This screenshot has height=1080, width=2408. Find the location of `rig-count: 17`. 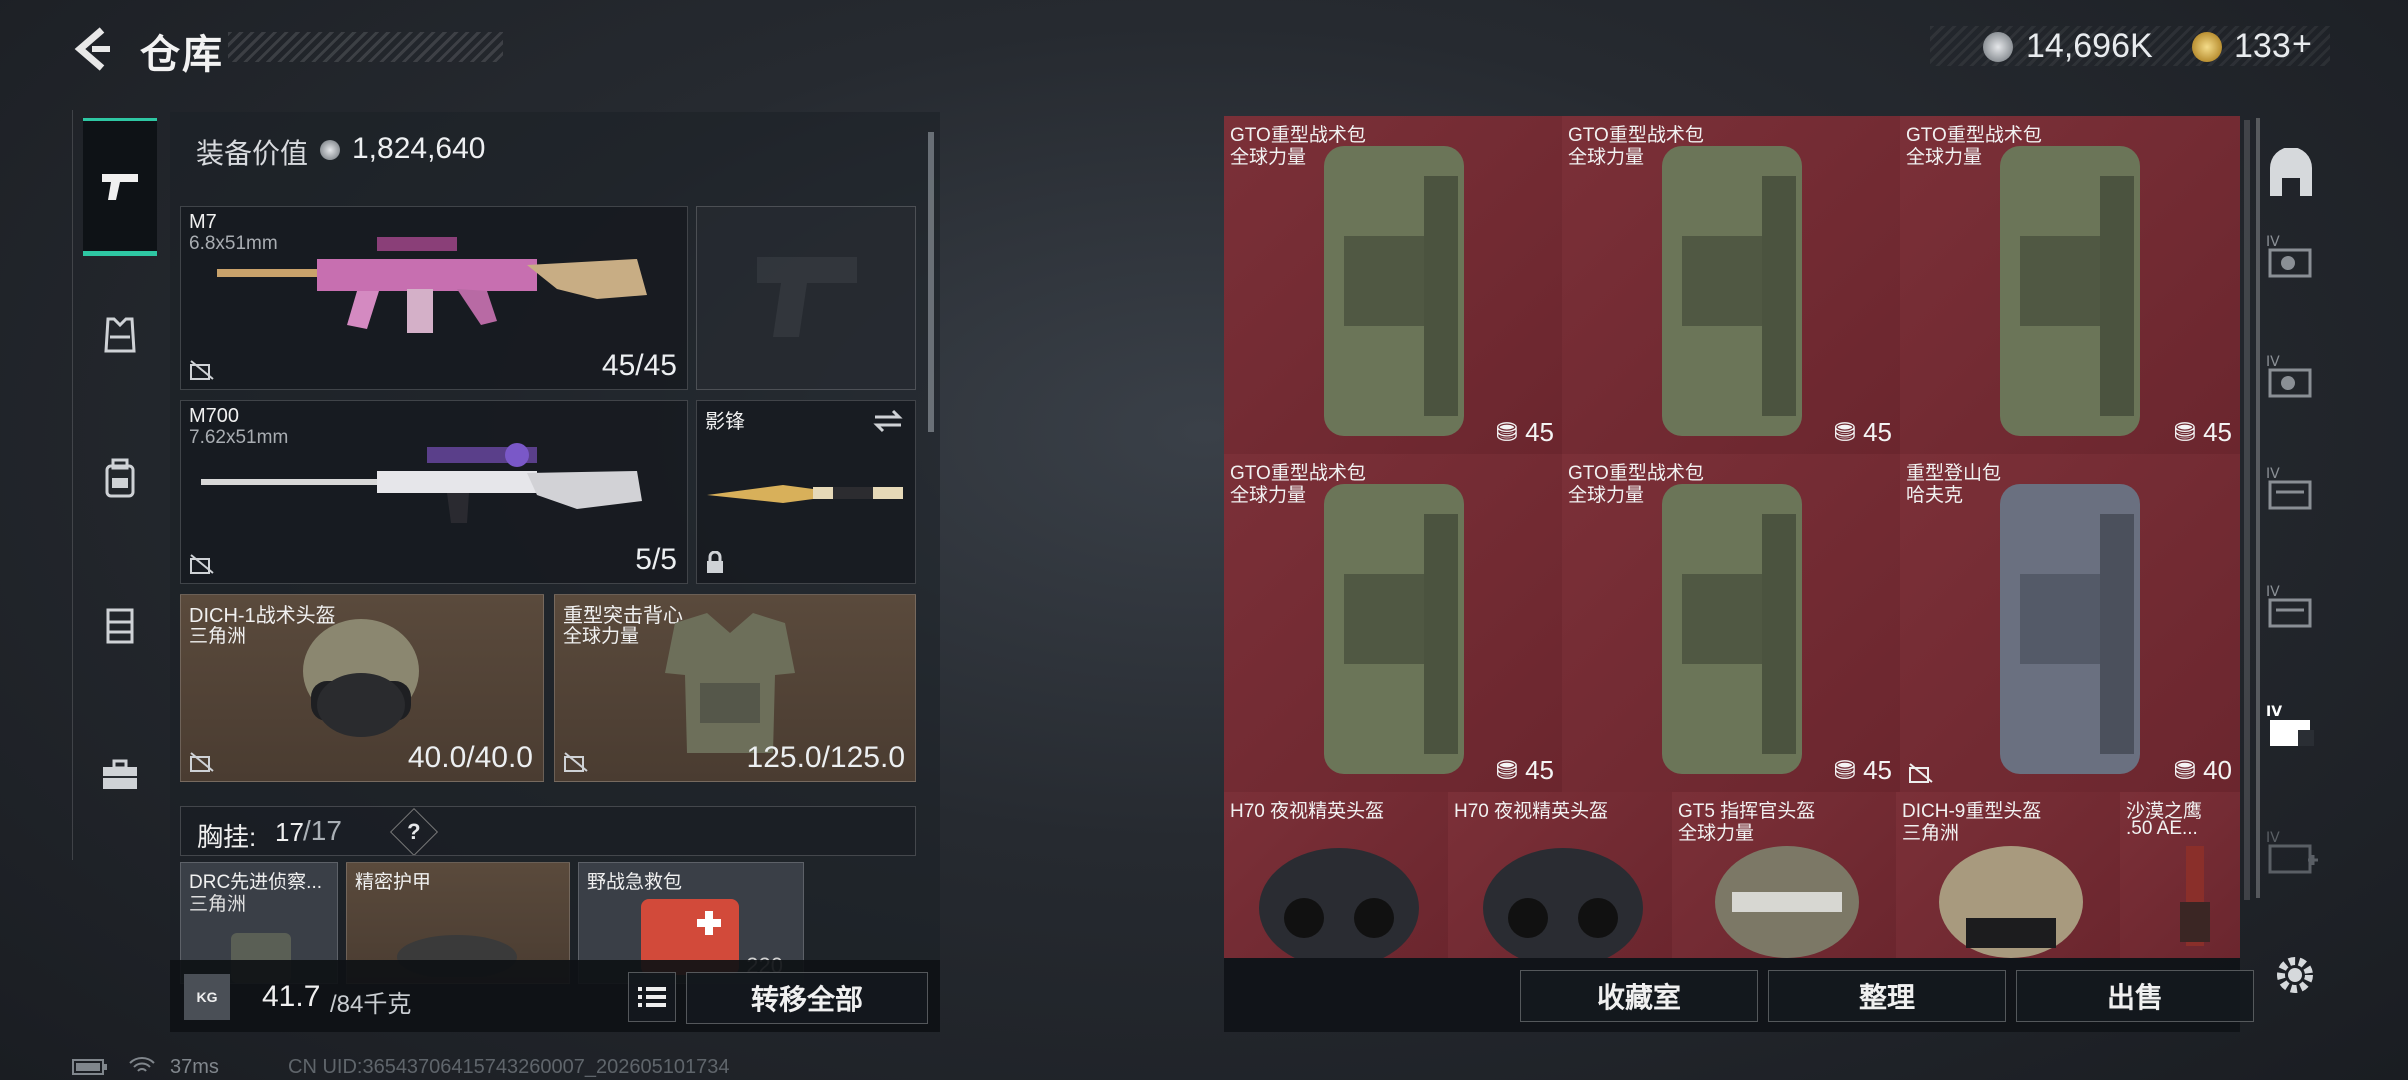

rig-count: 17 is located at coordinates (289, 832).